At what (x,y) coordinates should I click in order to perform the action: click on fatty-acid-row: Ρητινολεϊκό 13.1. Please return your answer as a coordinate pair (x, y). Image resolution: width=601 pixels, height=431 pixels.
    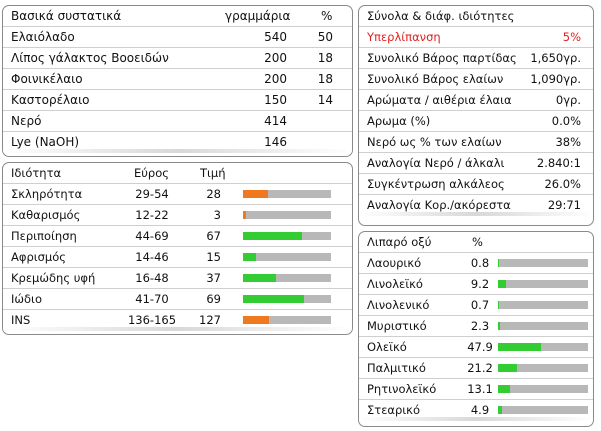
    Looking at the image, I should click on (476, 389).